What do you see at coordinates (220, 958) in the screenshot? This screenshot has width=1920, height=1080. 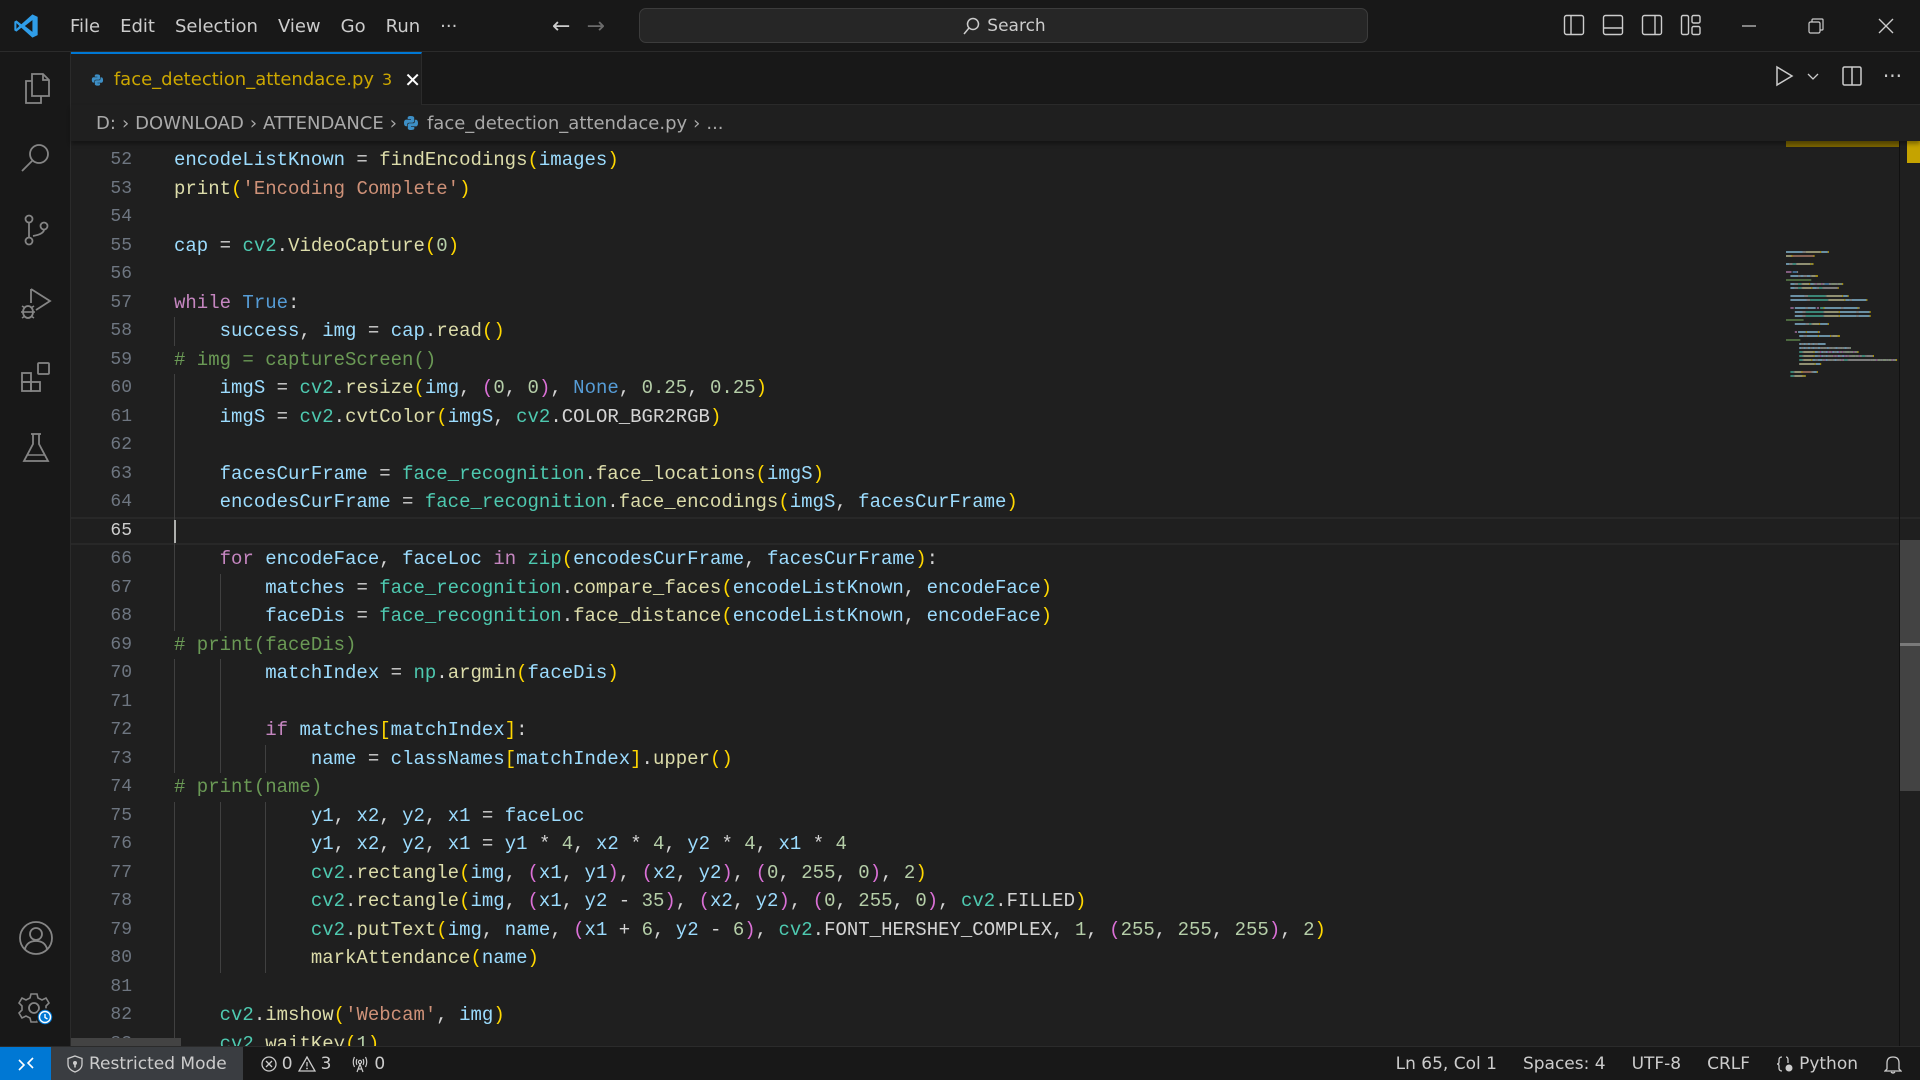 I see `indent-guide` at bounding box center [220, 958].